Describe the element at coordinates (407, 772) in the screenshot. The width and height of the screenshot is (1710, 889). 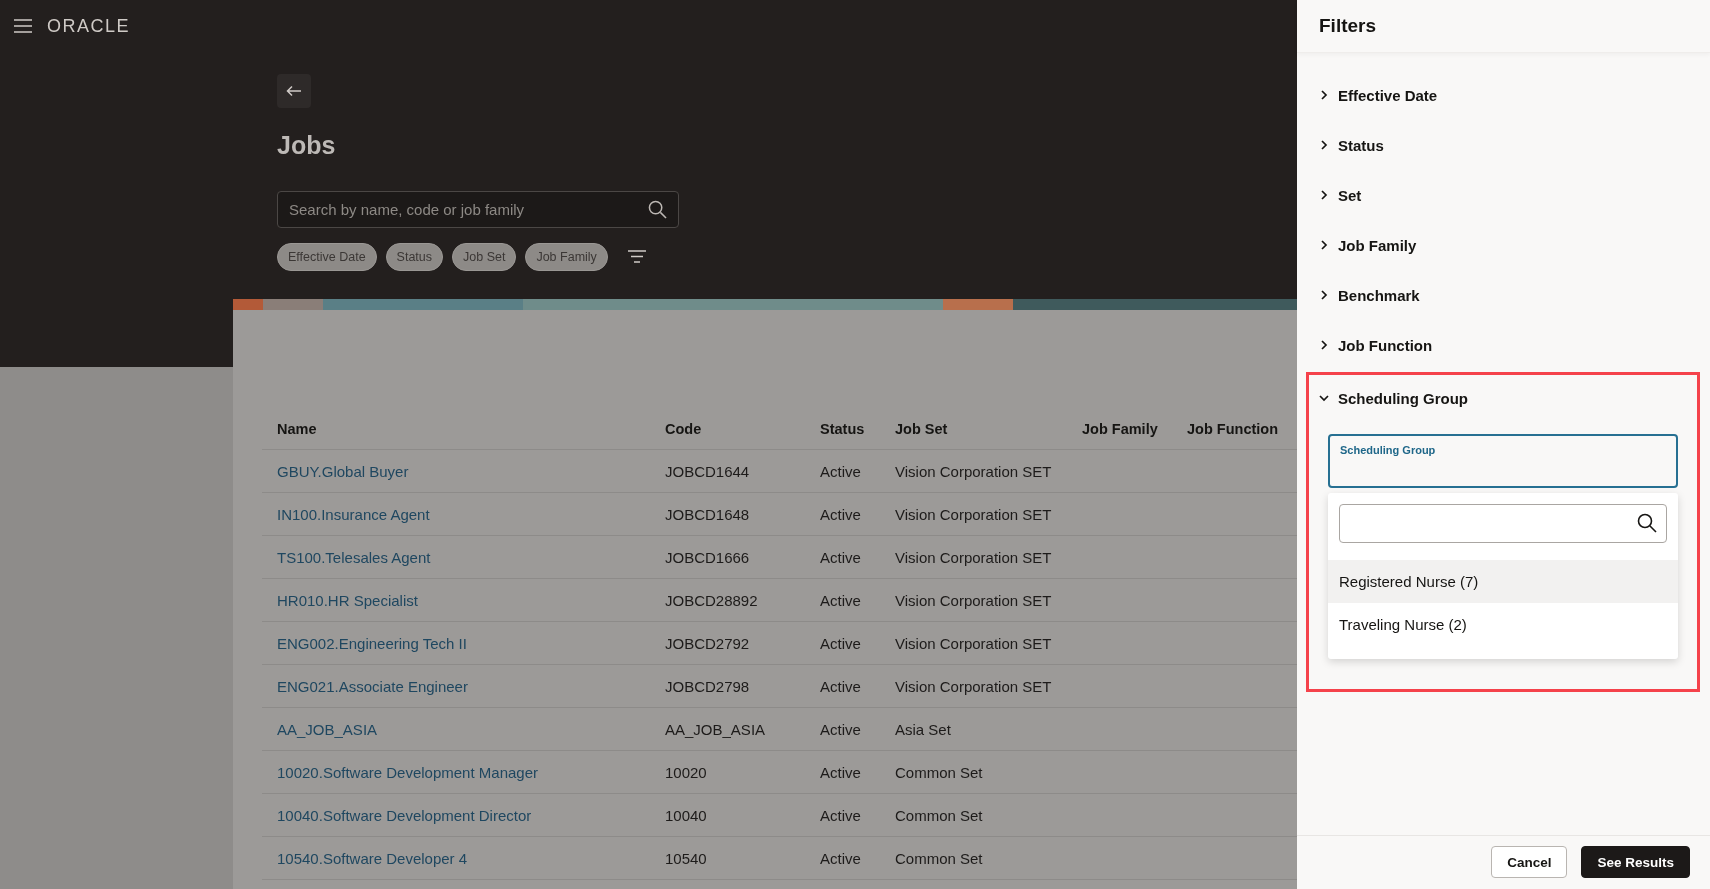
I see `job-link: 10020.Software Development Manager` at that location.